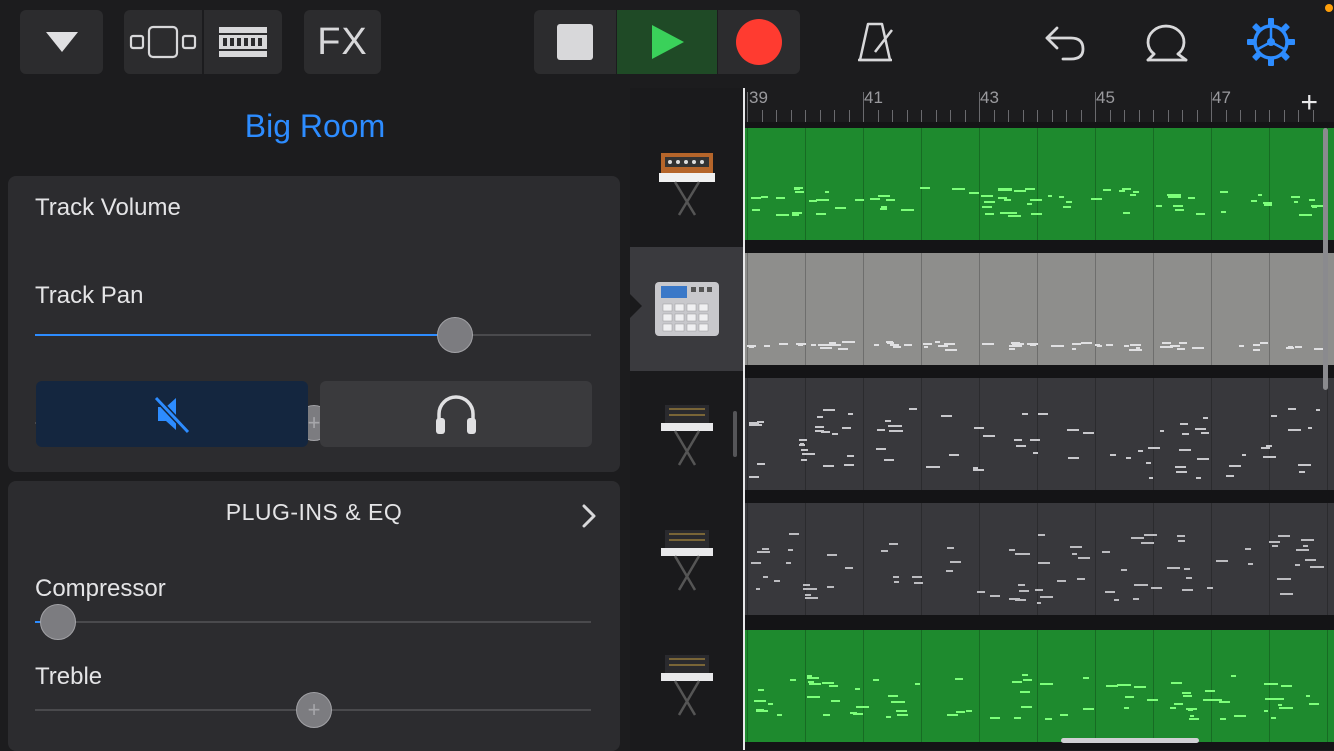 This screenshot has width=1334, height=751. I want to click on settings-button, so click(1271, 42).